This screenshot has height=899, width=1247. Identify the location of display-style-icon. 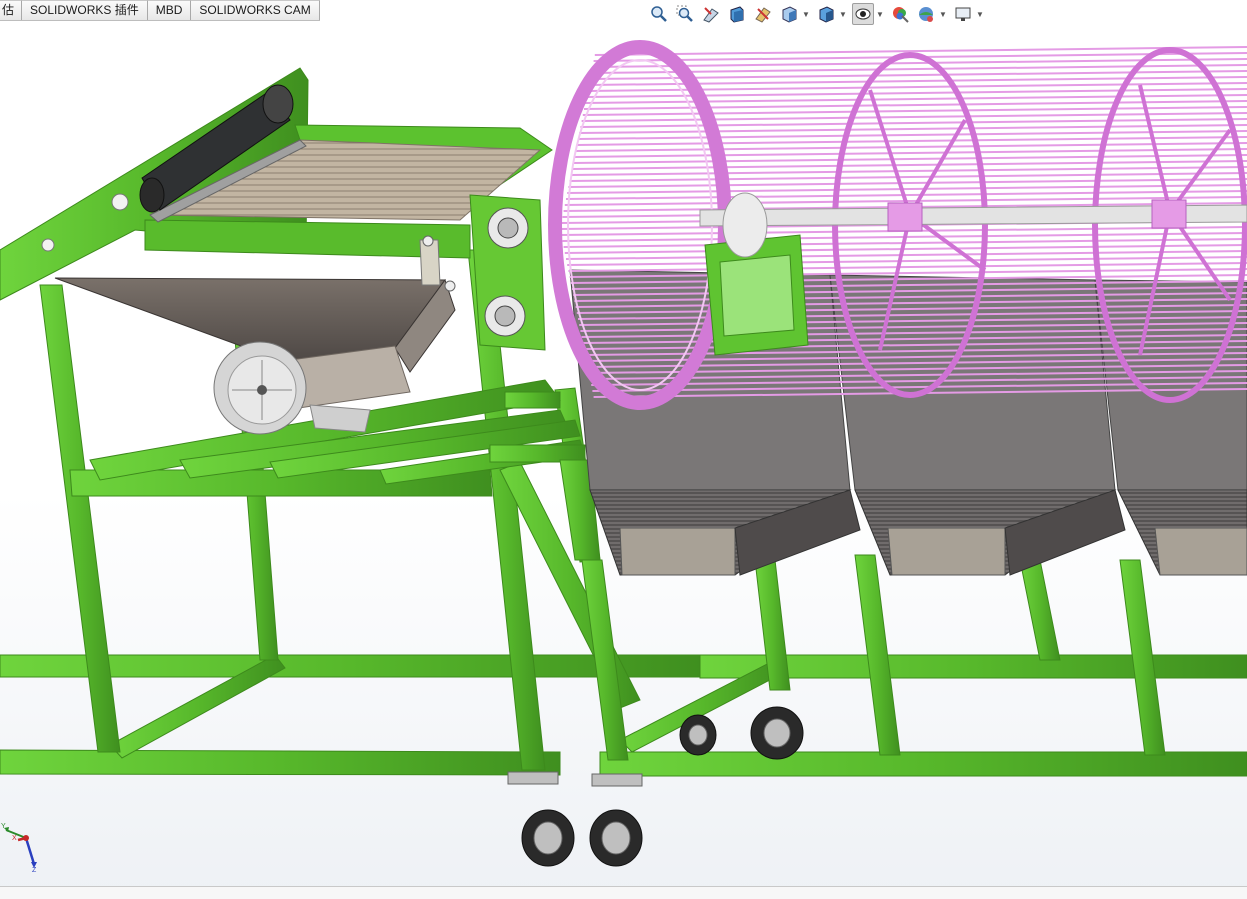
(826, 14).